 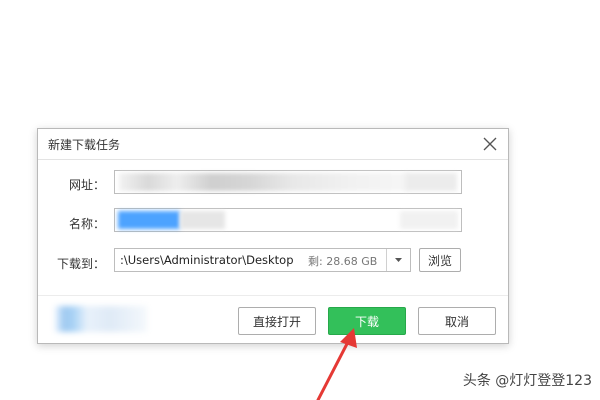 I want to click on save-path-value: :\Users\Administrator\Desktop, so click(x=207, y=260).